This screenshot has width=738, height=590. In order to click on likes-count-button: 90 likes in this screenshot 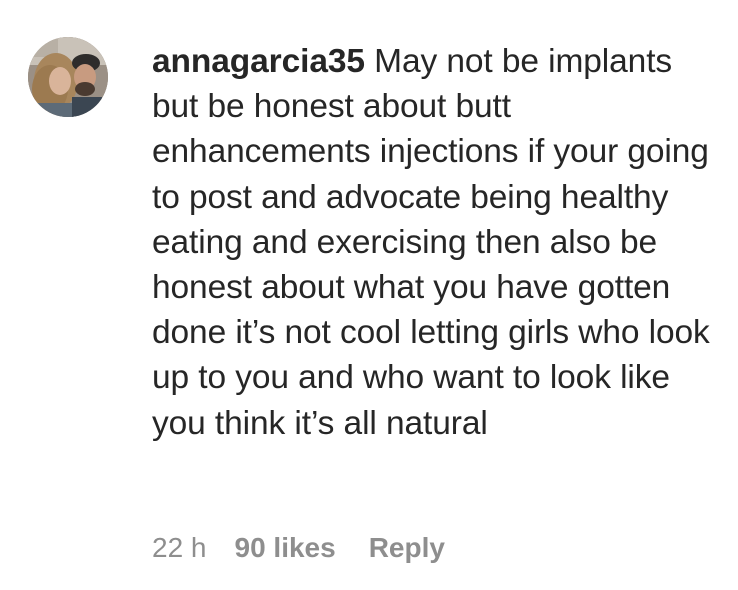, I will do `click(285, 548)`.